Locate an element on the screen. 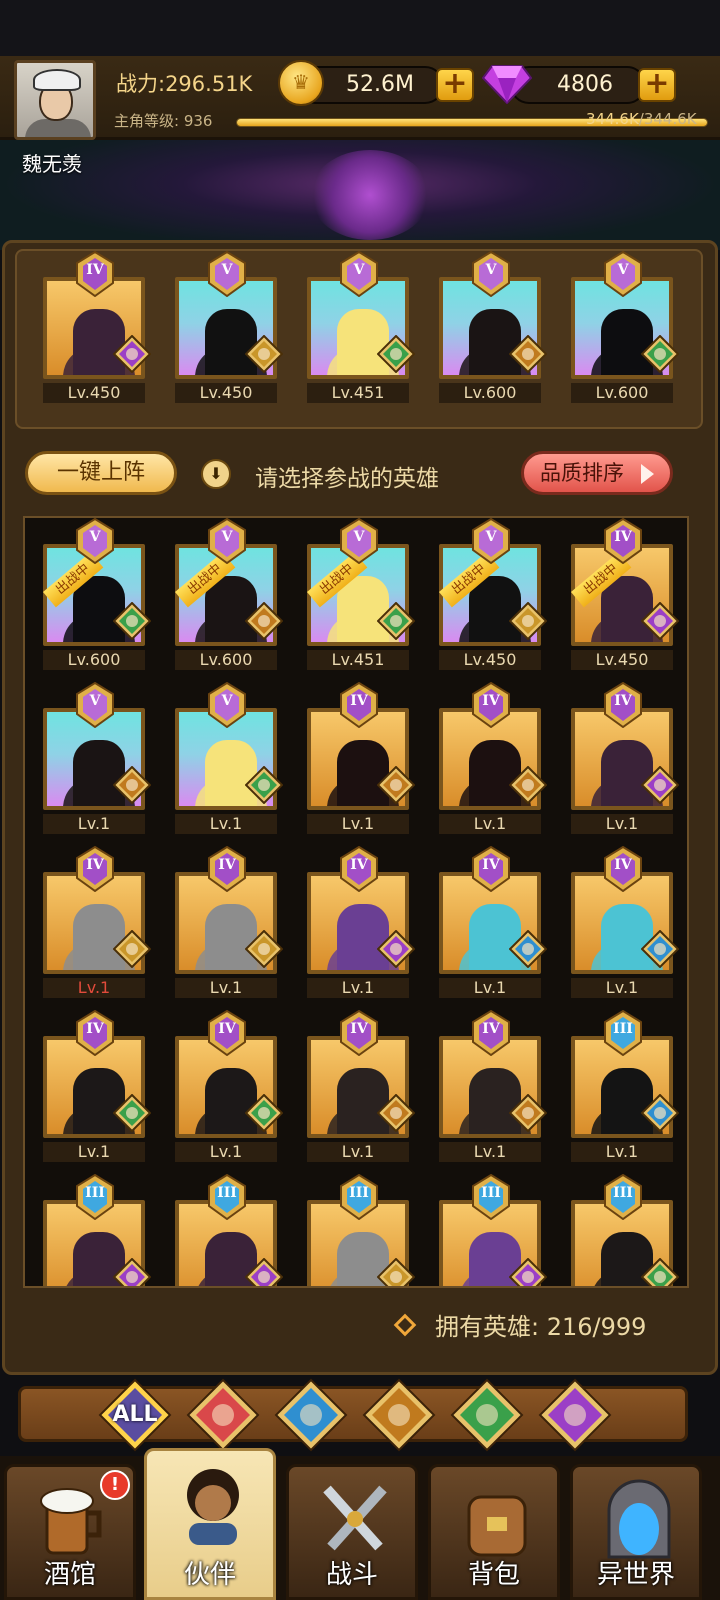 The width and height of the screenshot is (720, 1600). hero-card: III Lv.1 is located at coordinates (625, 1085).